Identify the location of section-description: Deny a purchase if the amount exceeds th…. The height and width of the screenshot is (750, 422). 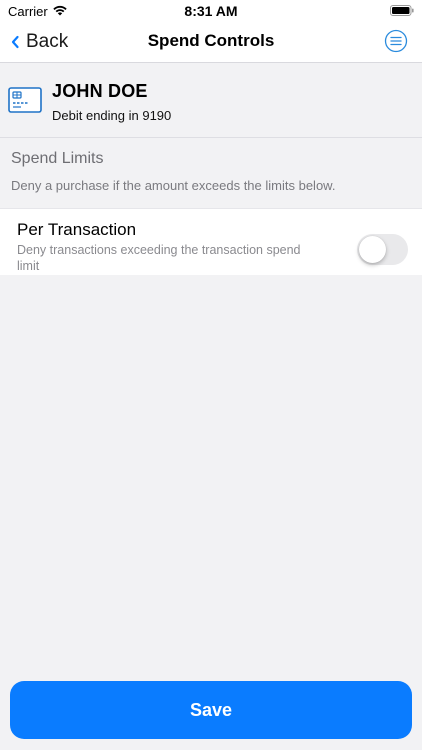
(173, 185).